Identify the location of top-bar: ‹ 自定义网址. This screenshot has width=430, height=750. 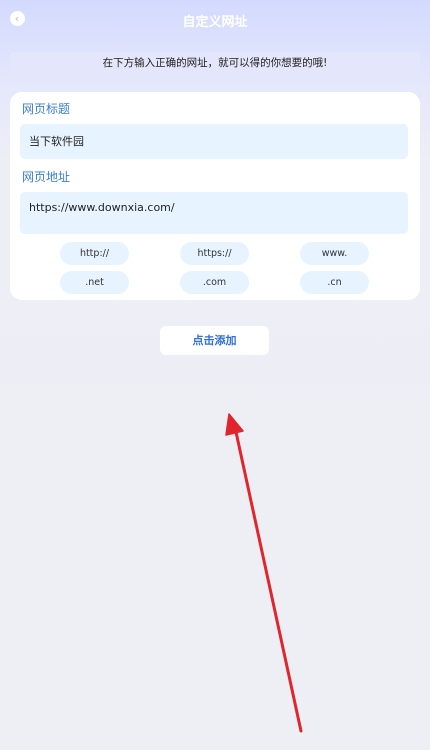
(215, 20).